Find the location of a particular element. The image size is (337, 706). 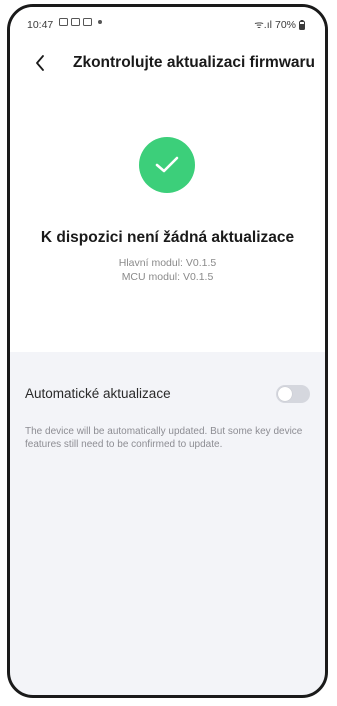

navigation-bar: Zkontrolujte aktualizaci firmwaru is located at coordinates (167, 63).